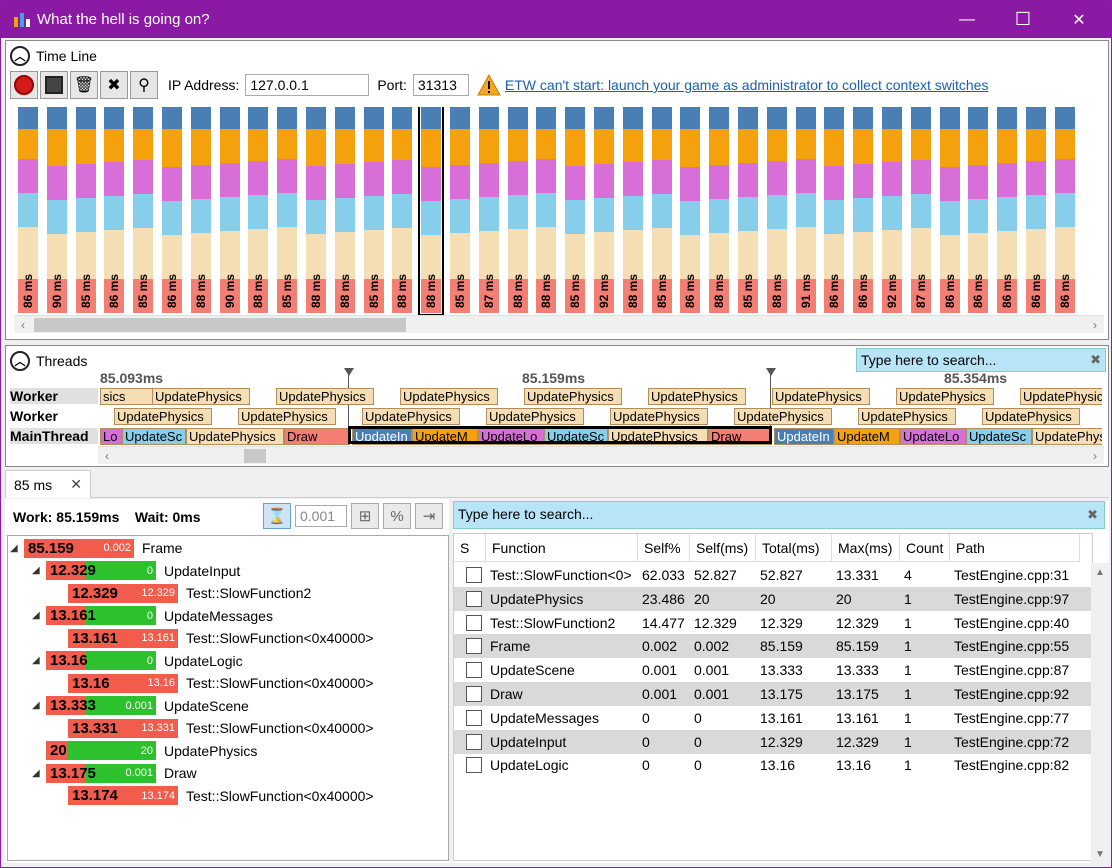  What do you see at coordinates (933, 436) in the screenshot?
I see `thread-event-block: UpdateLo` at bounding box center [933, 436].